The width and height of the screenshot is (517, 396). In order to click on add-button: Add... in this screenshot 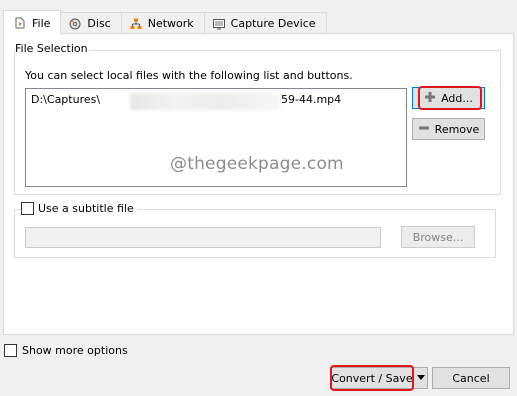, I will do `click(448, 98)`.